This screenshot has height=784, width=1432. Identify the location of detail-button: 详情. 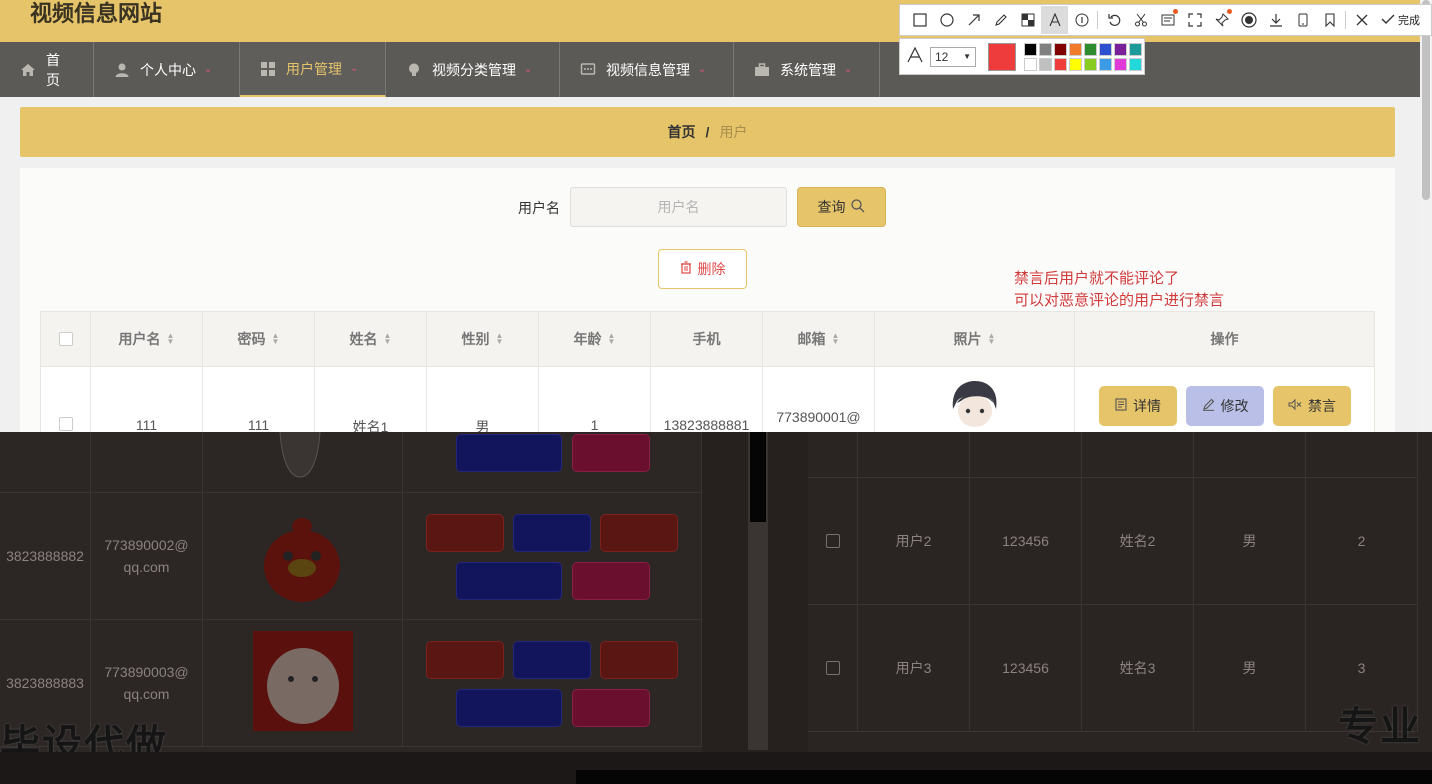
(1138, 406).